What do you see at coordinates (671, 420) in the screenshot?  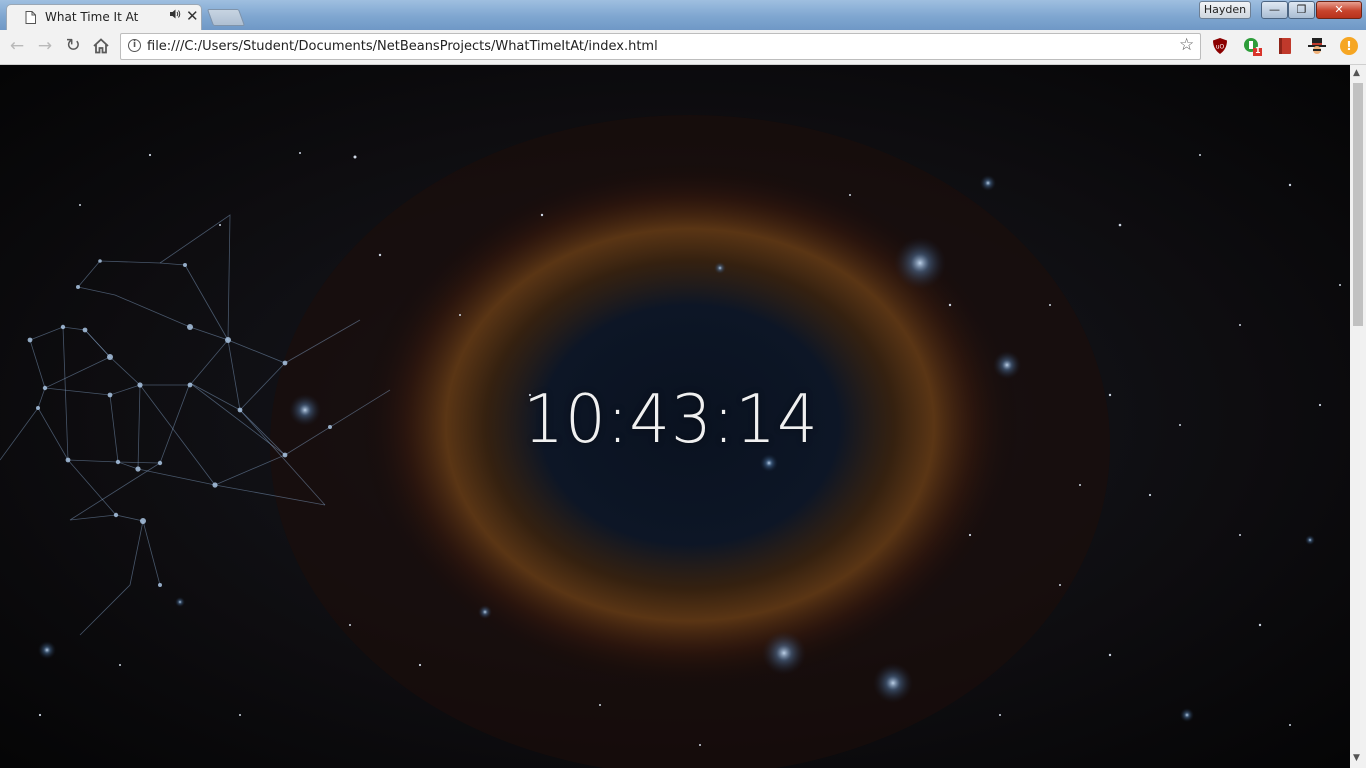 I see `clock-time: 10:43:14` at bounding box center [671, 420].